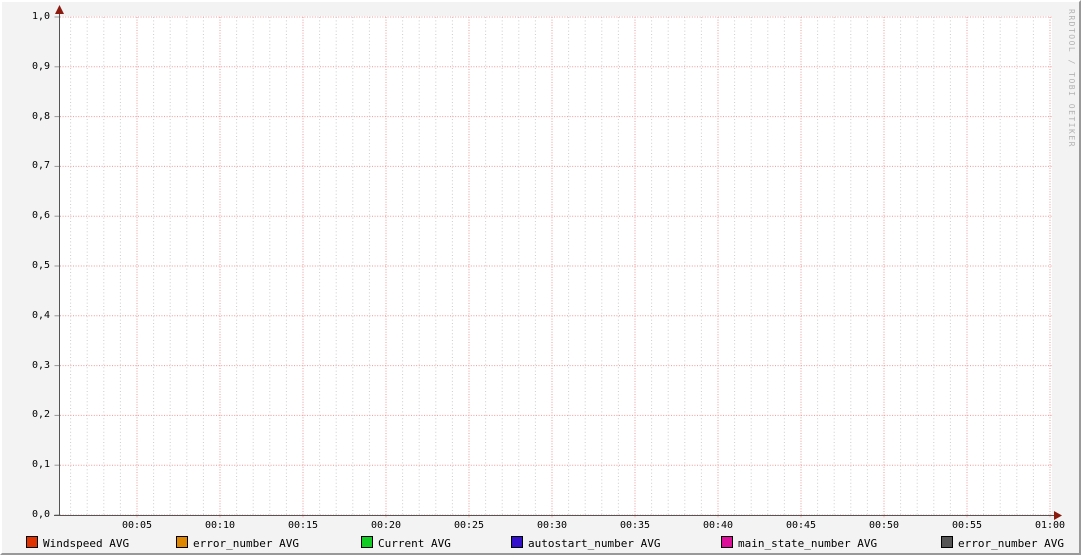 The image size is (1081, 555). I want to click on legend-label: autostart_number AVG, so click(594, 543).